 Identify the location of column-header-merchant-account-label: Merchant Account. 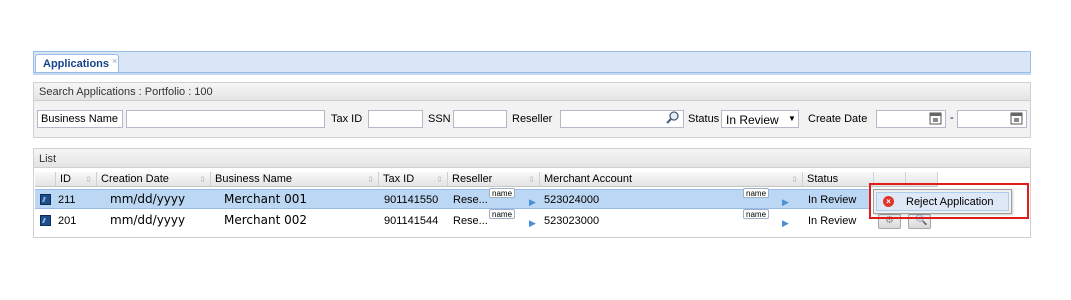
(588, 179).